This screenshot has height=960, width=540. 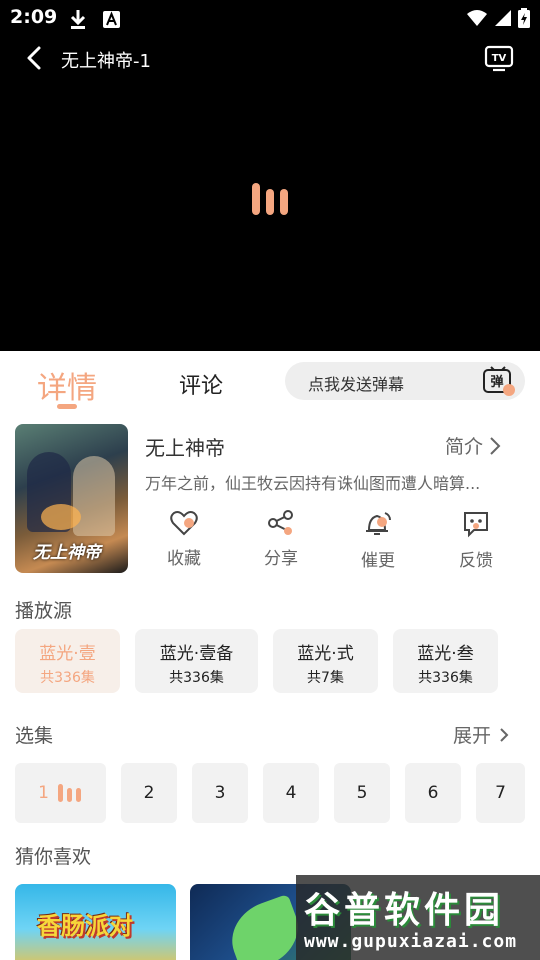 I want to click on svg-text: TV, so click(x=499, y=58).